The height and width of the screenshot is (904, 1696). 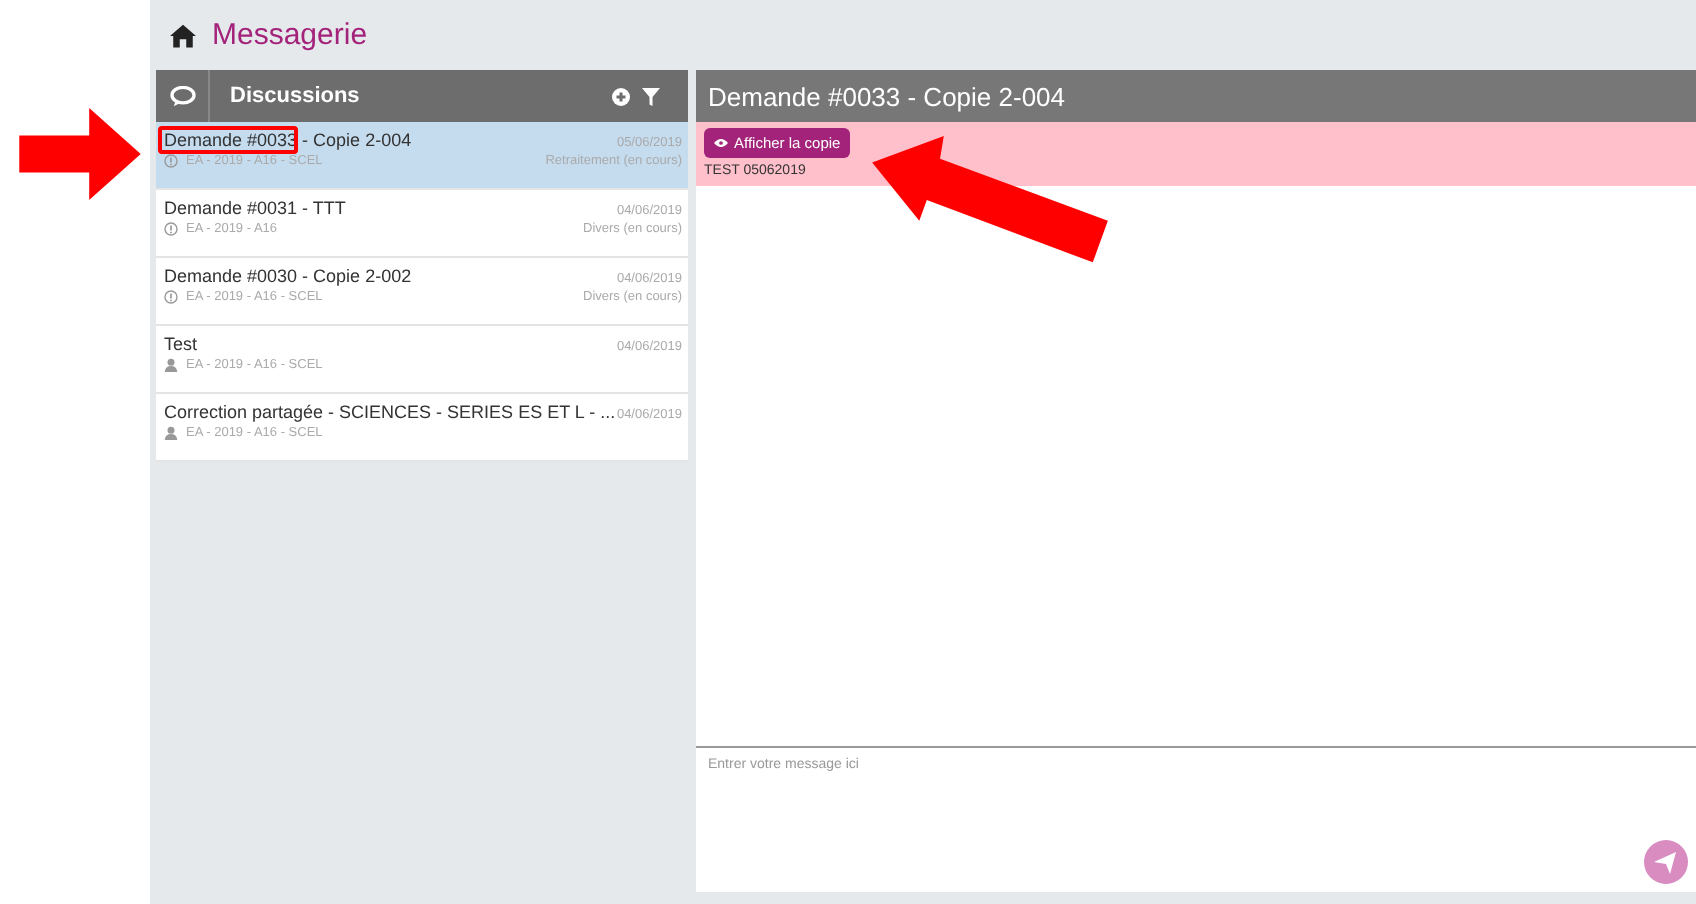 What do you see at coordinates (621, 96) in the screenshot?
I see `add-icon` at bounding box center [621, 96].